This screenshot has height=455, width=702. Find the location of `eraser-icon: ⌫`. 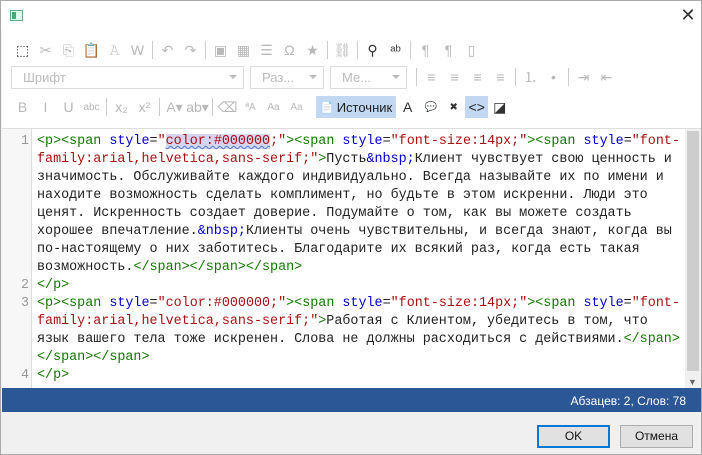

eraser-icon: ⌫ is located at coordinates (227, 107).